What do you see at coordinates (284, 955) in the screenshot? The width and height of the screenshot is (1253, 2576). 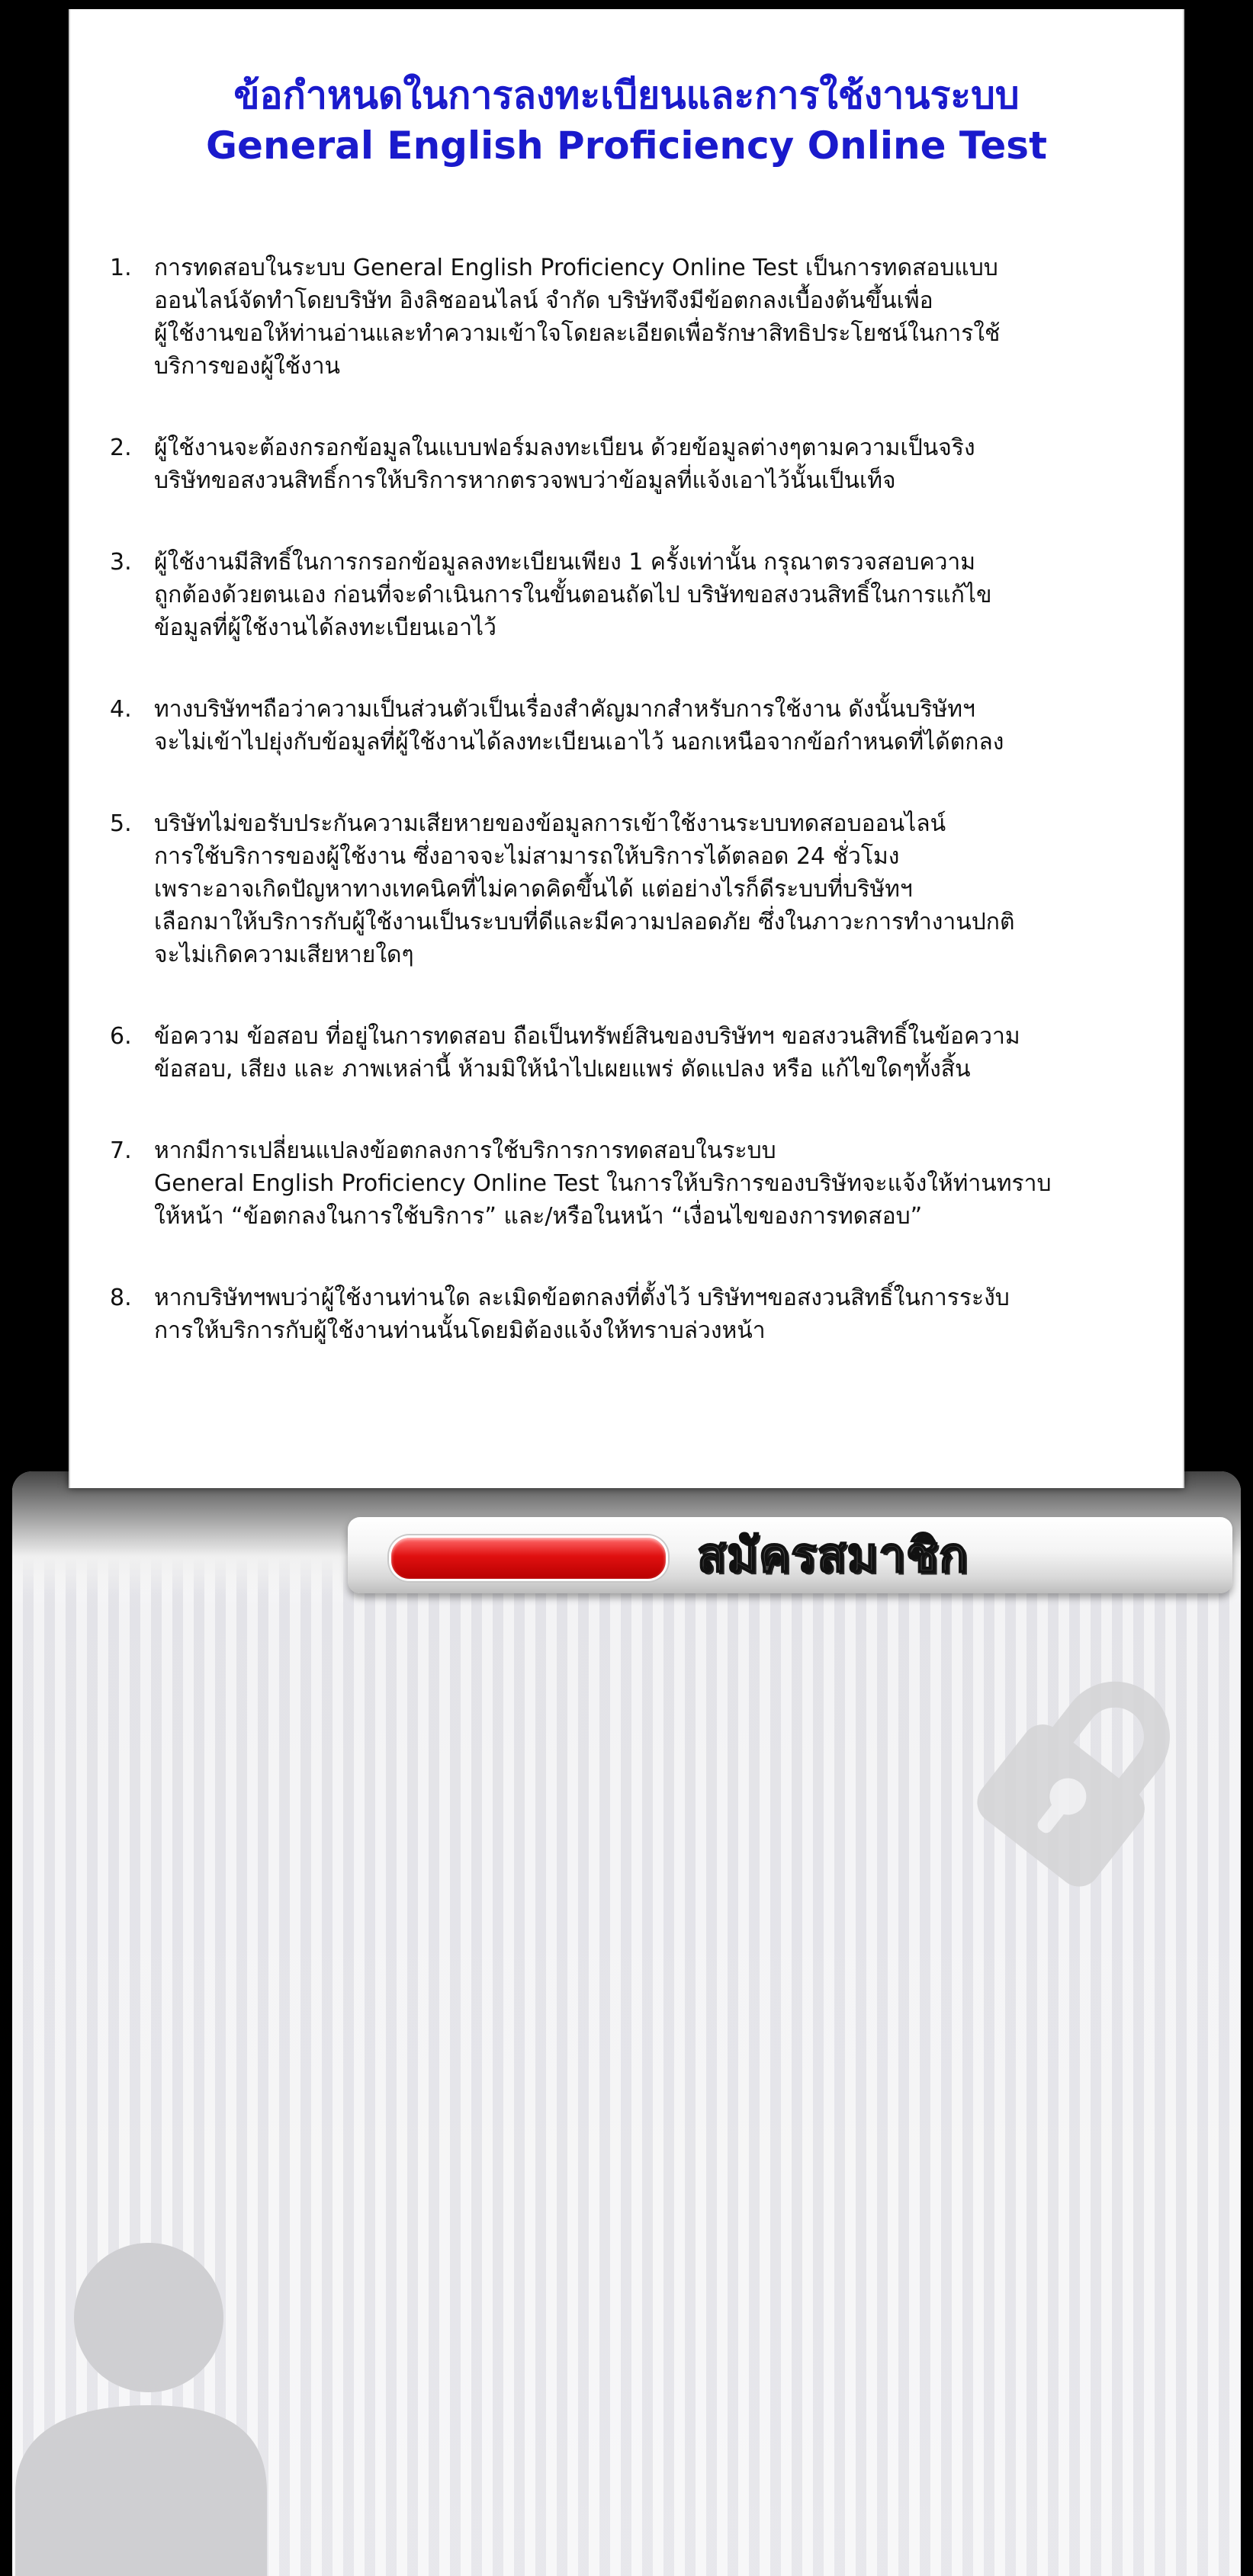 I see `term-text-line: จะไม่เกิดความเสียหายใดๆ` at bounding box center [284, 955].